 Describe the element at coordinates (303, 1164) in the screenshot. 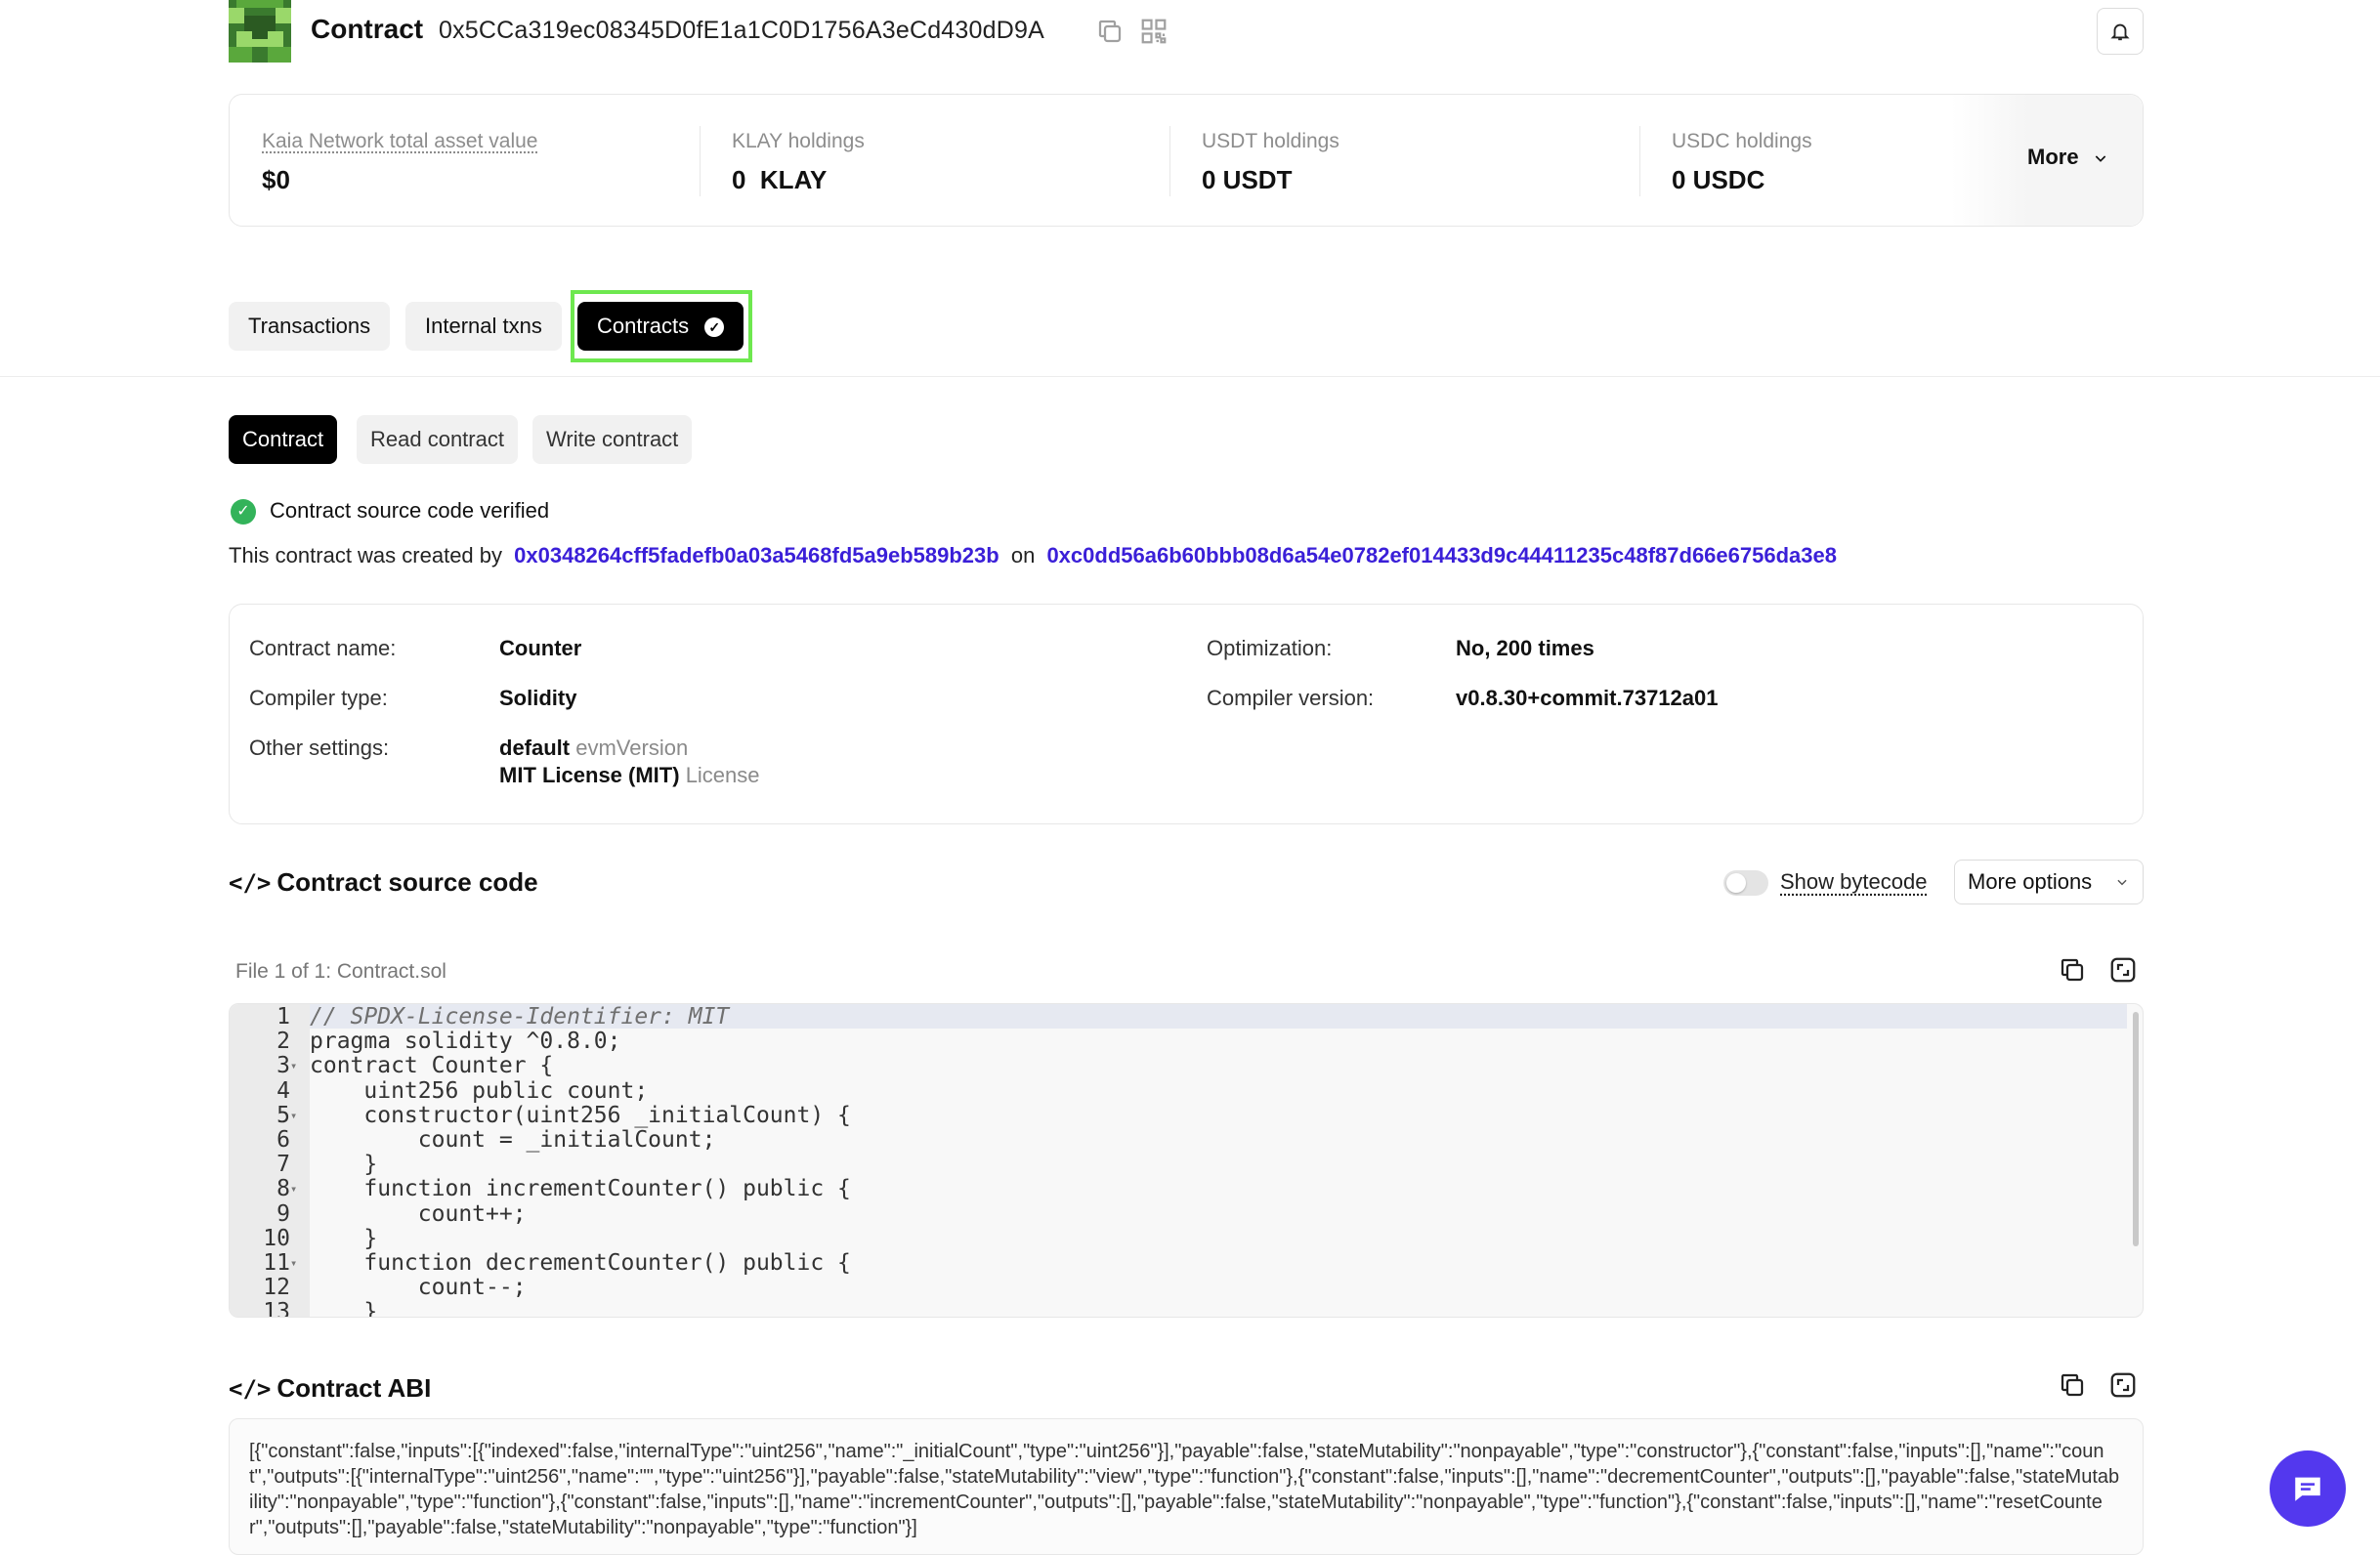

I see `code-line: 7 }` at that location.